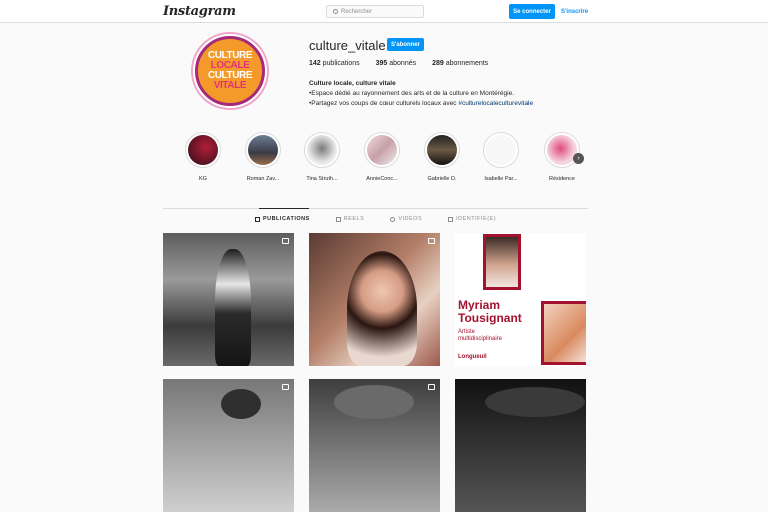 Image resolution: width=768 pixels, height=512 pixels. What do you see at coordinates (357, 11) in the screenshot?
I see `search-placeholder: Rechercher` at bounding box center [357, 11].